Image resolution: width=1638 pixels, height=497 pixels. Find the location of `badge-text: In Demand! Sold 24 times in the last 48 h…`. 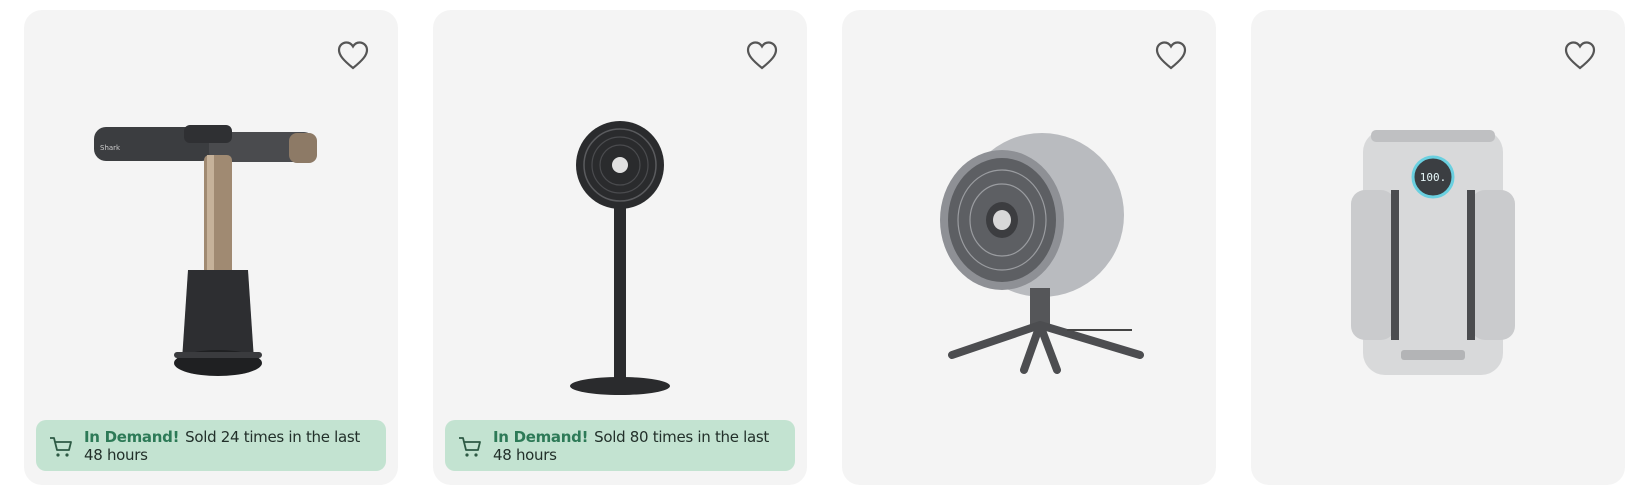

badge-text: In Demand! Sold 24 times in the last 48 h… is located at coordinates (228, 446).